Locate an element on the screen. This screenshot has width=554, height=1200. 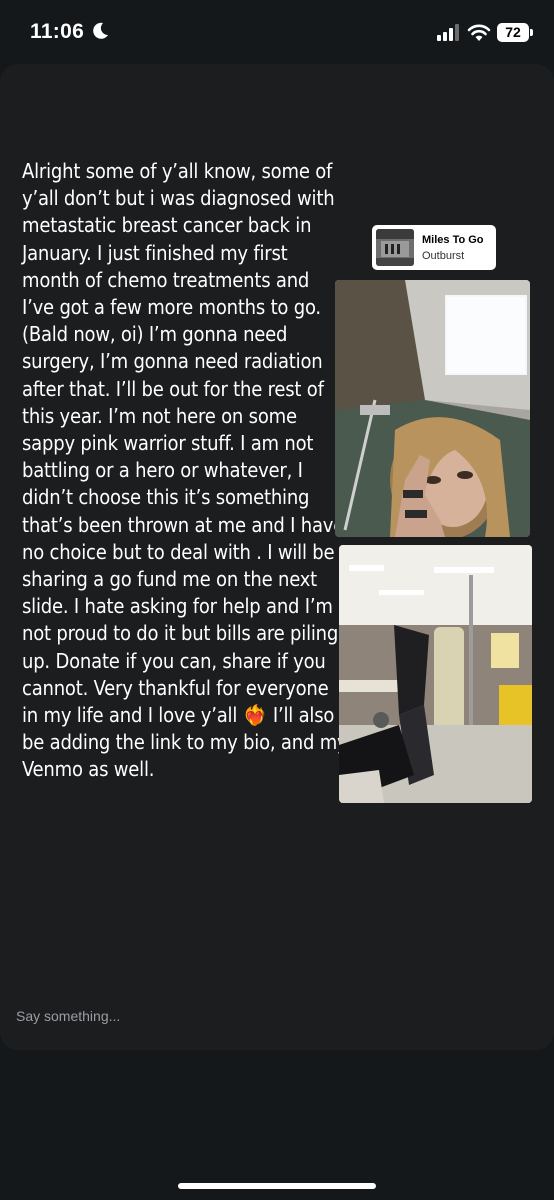
status-time: 11:06 is located at coordinates (57, 31).